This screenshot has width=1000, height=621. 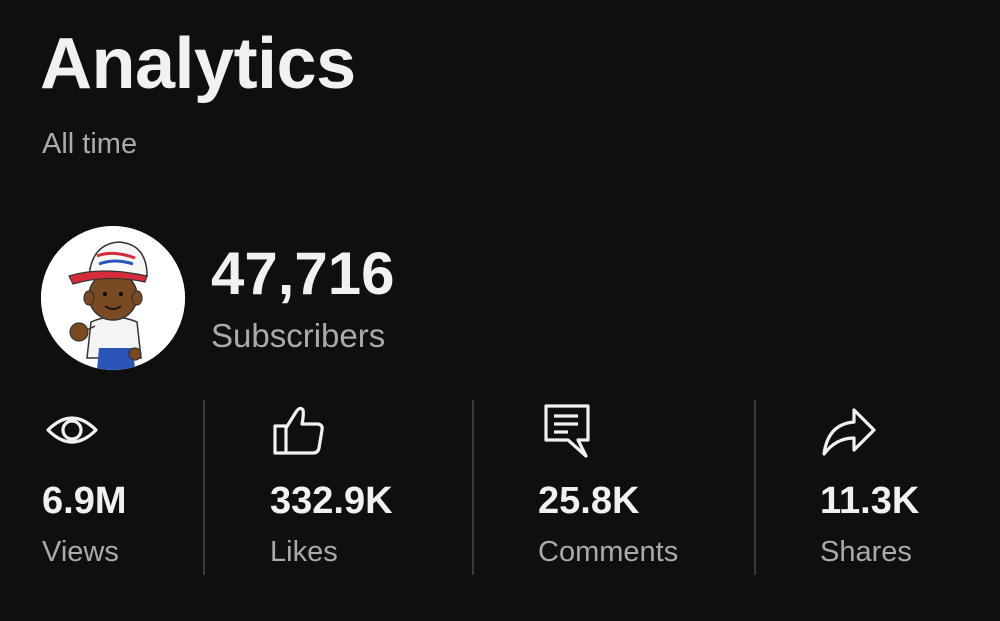 I want to click on share-icon, so click(x=850, y=430).